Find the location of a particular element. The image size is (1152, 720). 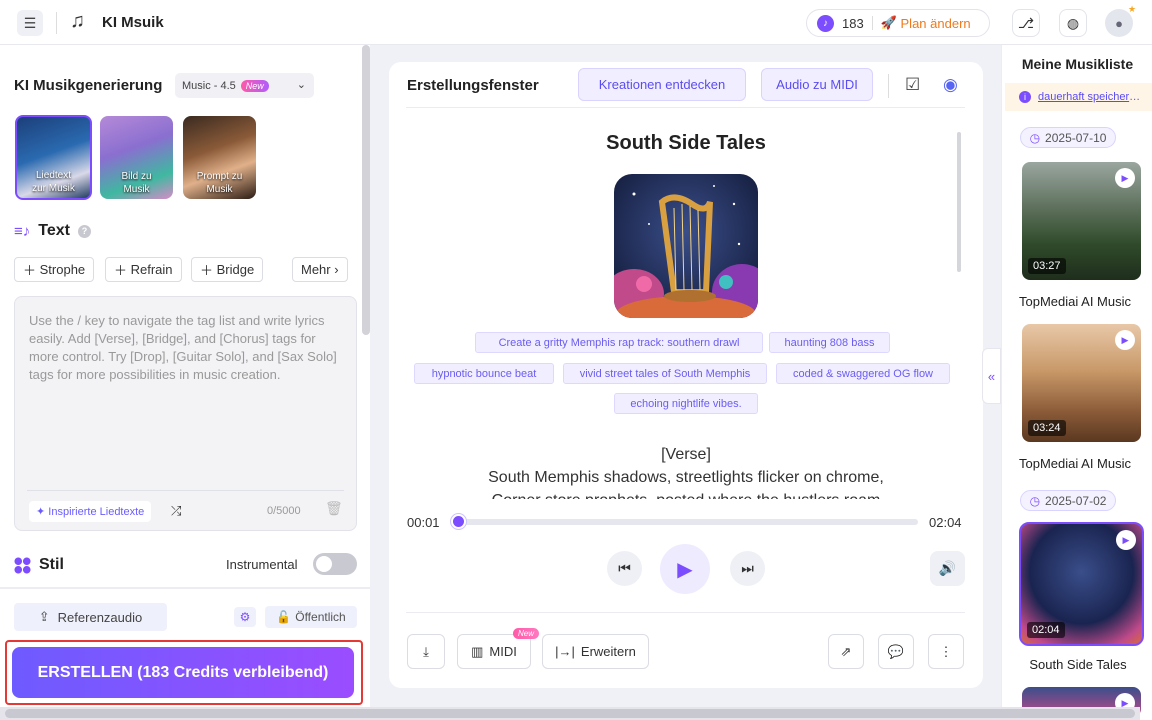

midi-button: ▥ MIDI is located at coordinates (494, 651).